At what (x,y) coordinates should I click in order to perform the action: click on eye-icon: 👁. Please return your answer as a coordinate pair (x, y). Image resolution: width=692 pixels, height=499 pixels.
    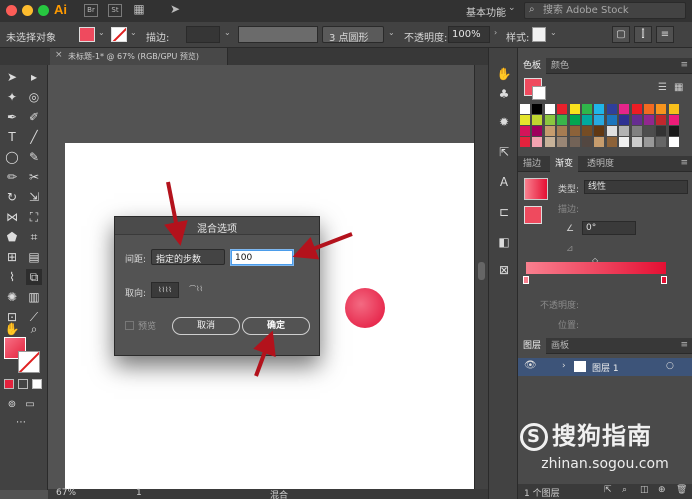
    Looking at the image, I should click on (530, 365).